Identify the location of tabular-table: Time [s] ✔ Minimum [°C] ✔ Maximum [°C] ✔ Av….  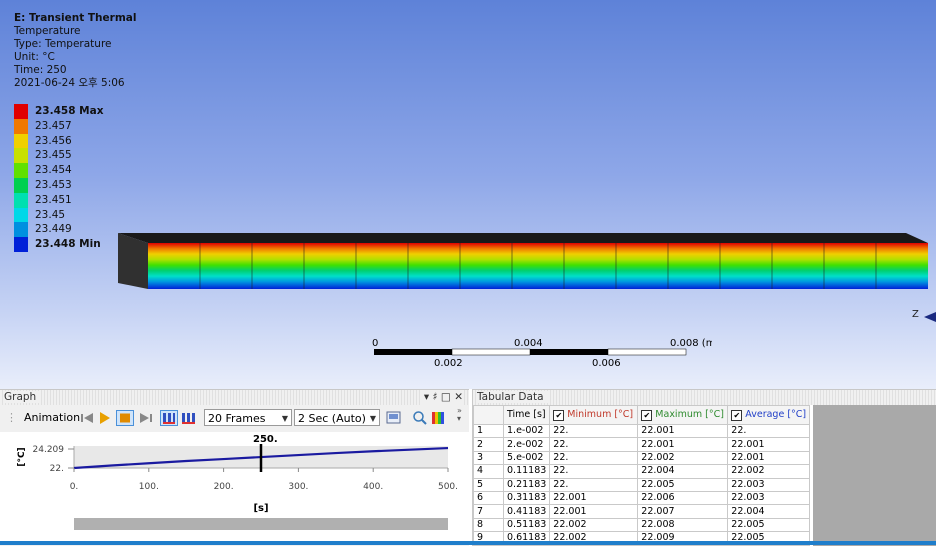
(642, 475).